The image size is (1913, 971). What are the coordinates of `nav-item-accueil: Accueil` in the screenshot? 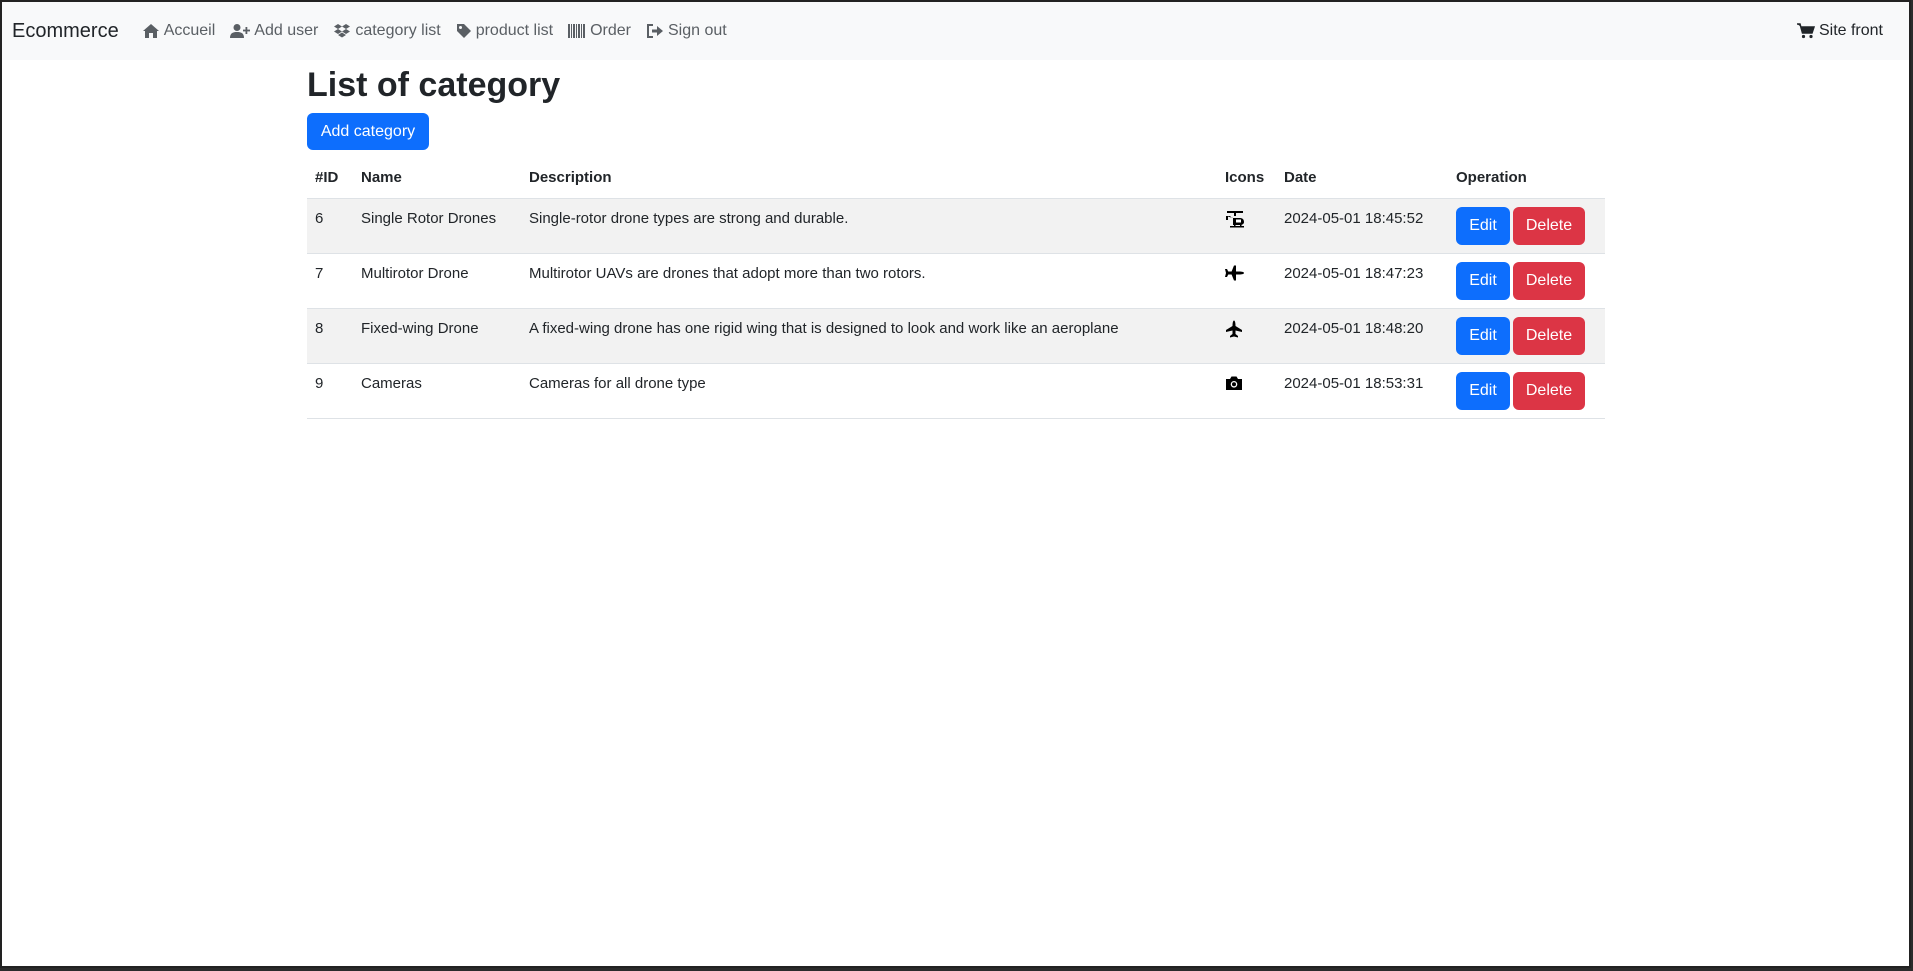 It's located at (179, 31).